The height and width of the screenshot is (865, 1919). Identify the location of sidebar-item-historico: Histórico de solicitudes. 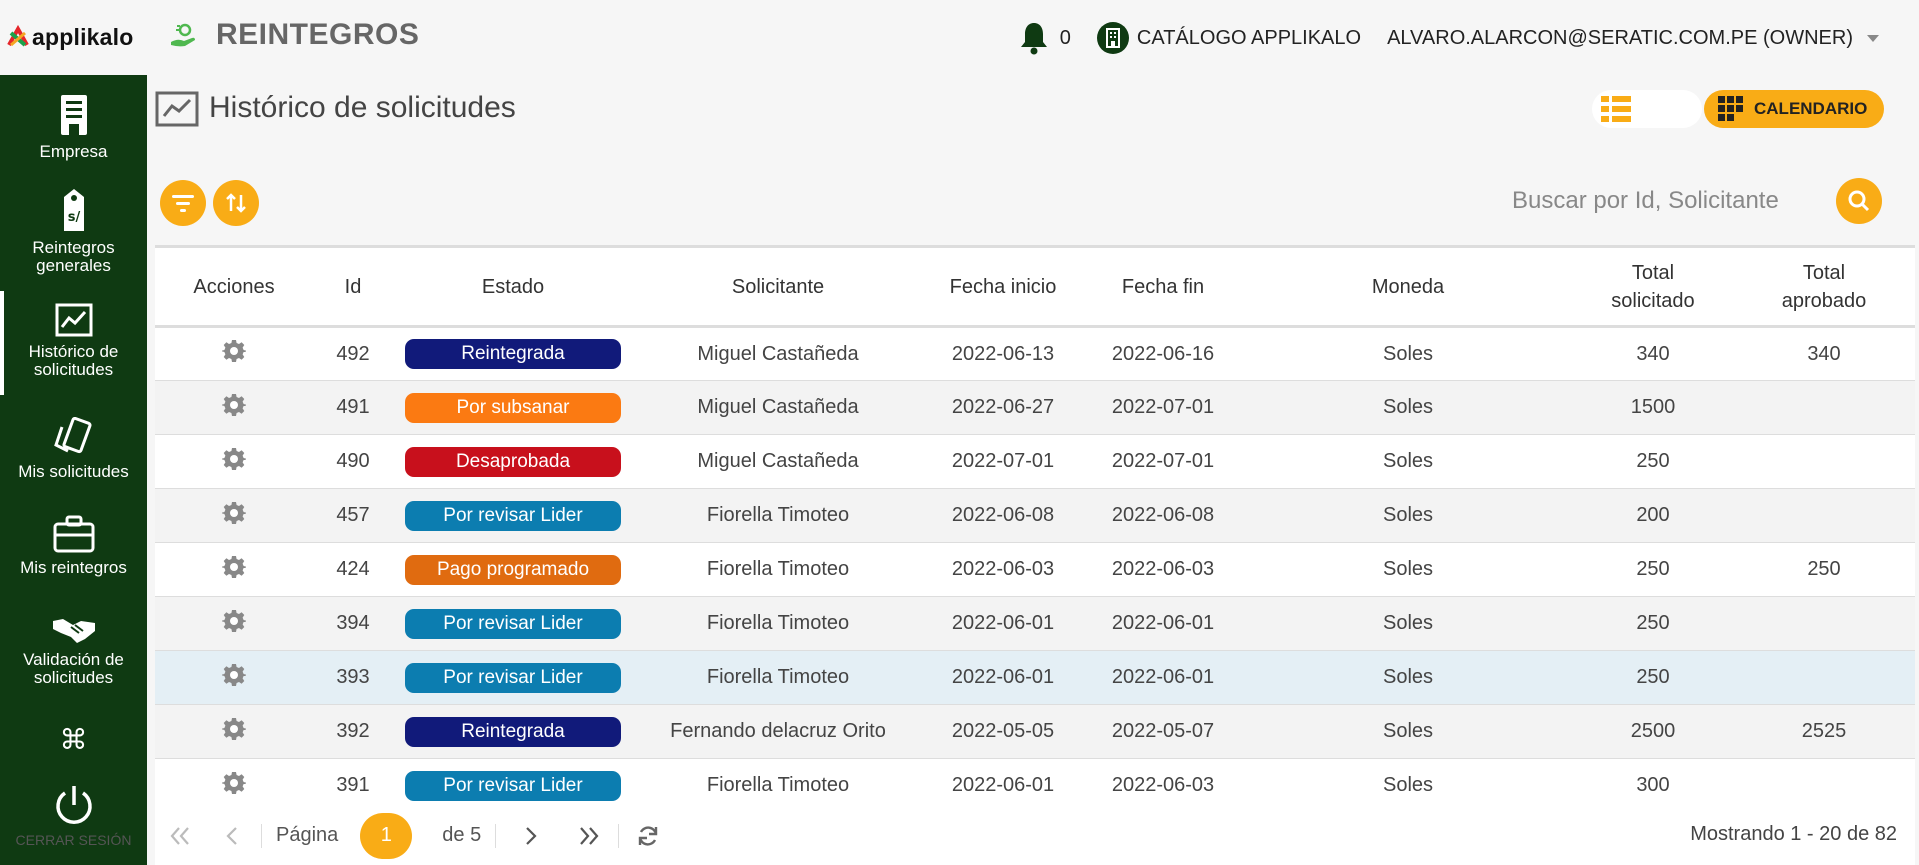
(73, 343).